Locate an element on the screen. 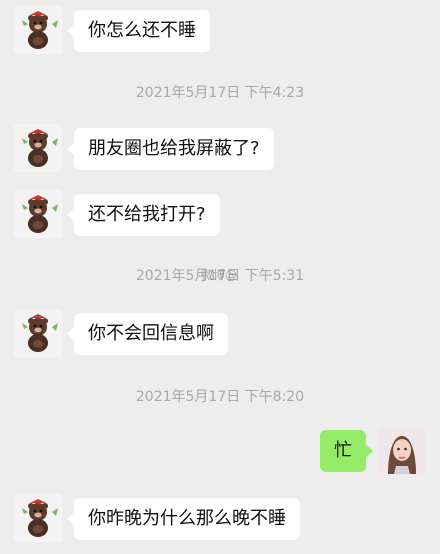  message-bubble: 还不给我打开? is located at coordinates (143, 215).